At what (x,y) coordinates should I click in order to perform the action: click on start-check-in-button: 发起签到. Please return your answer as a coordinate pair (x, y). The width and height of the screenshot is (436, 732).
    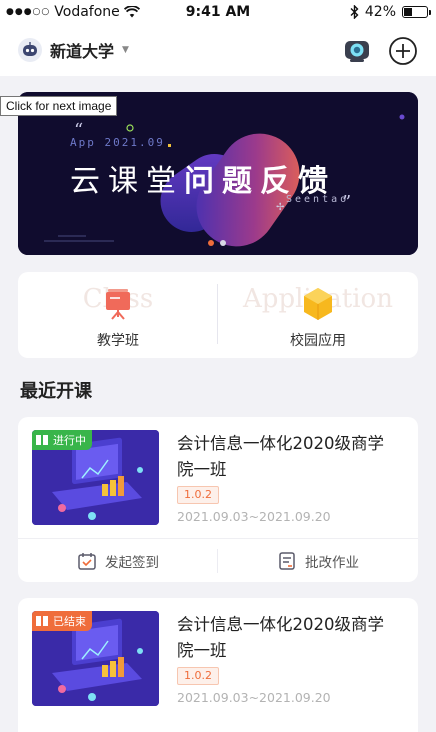
    Looking at the image, I should click on (118, 560).